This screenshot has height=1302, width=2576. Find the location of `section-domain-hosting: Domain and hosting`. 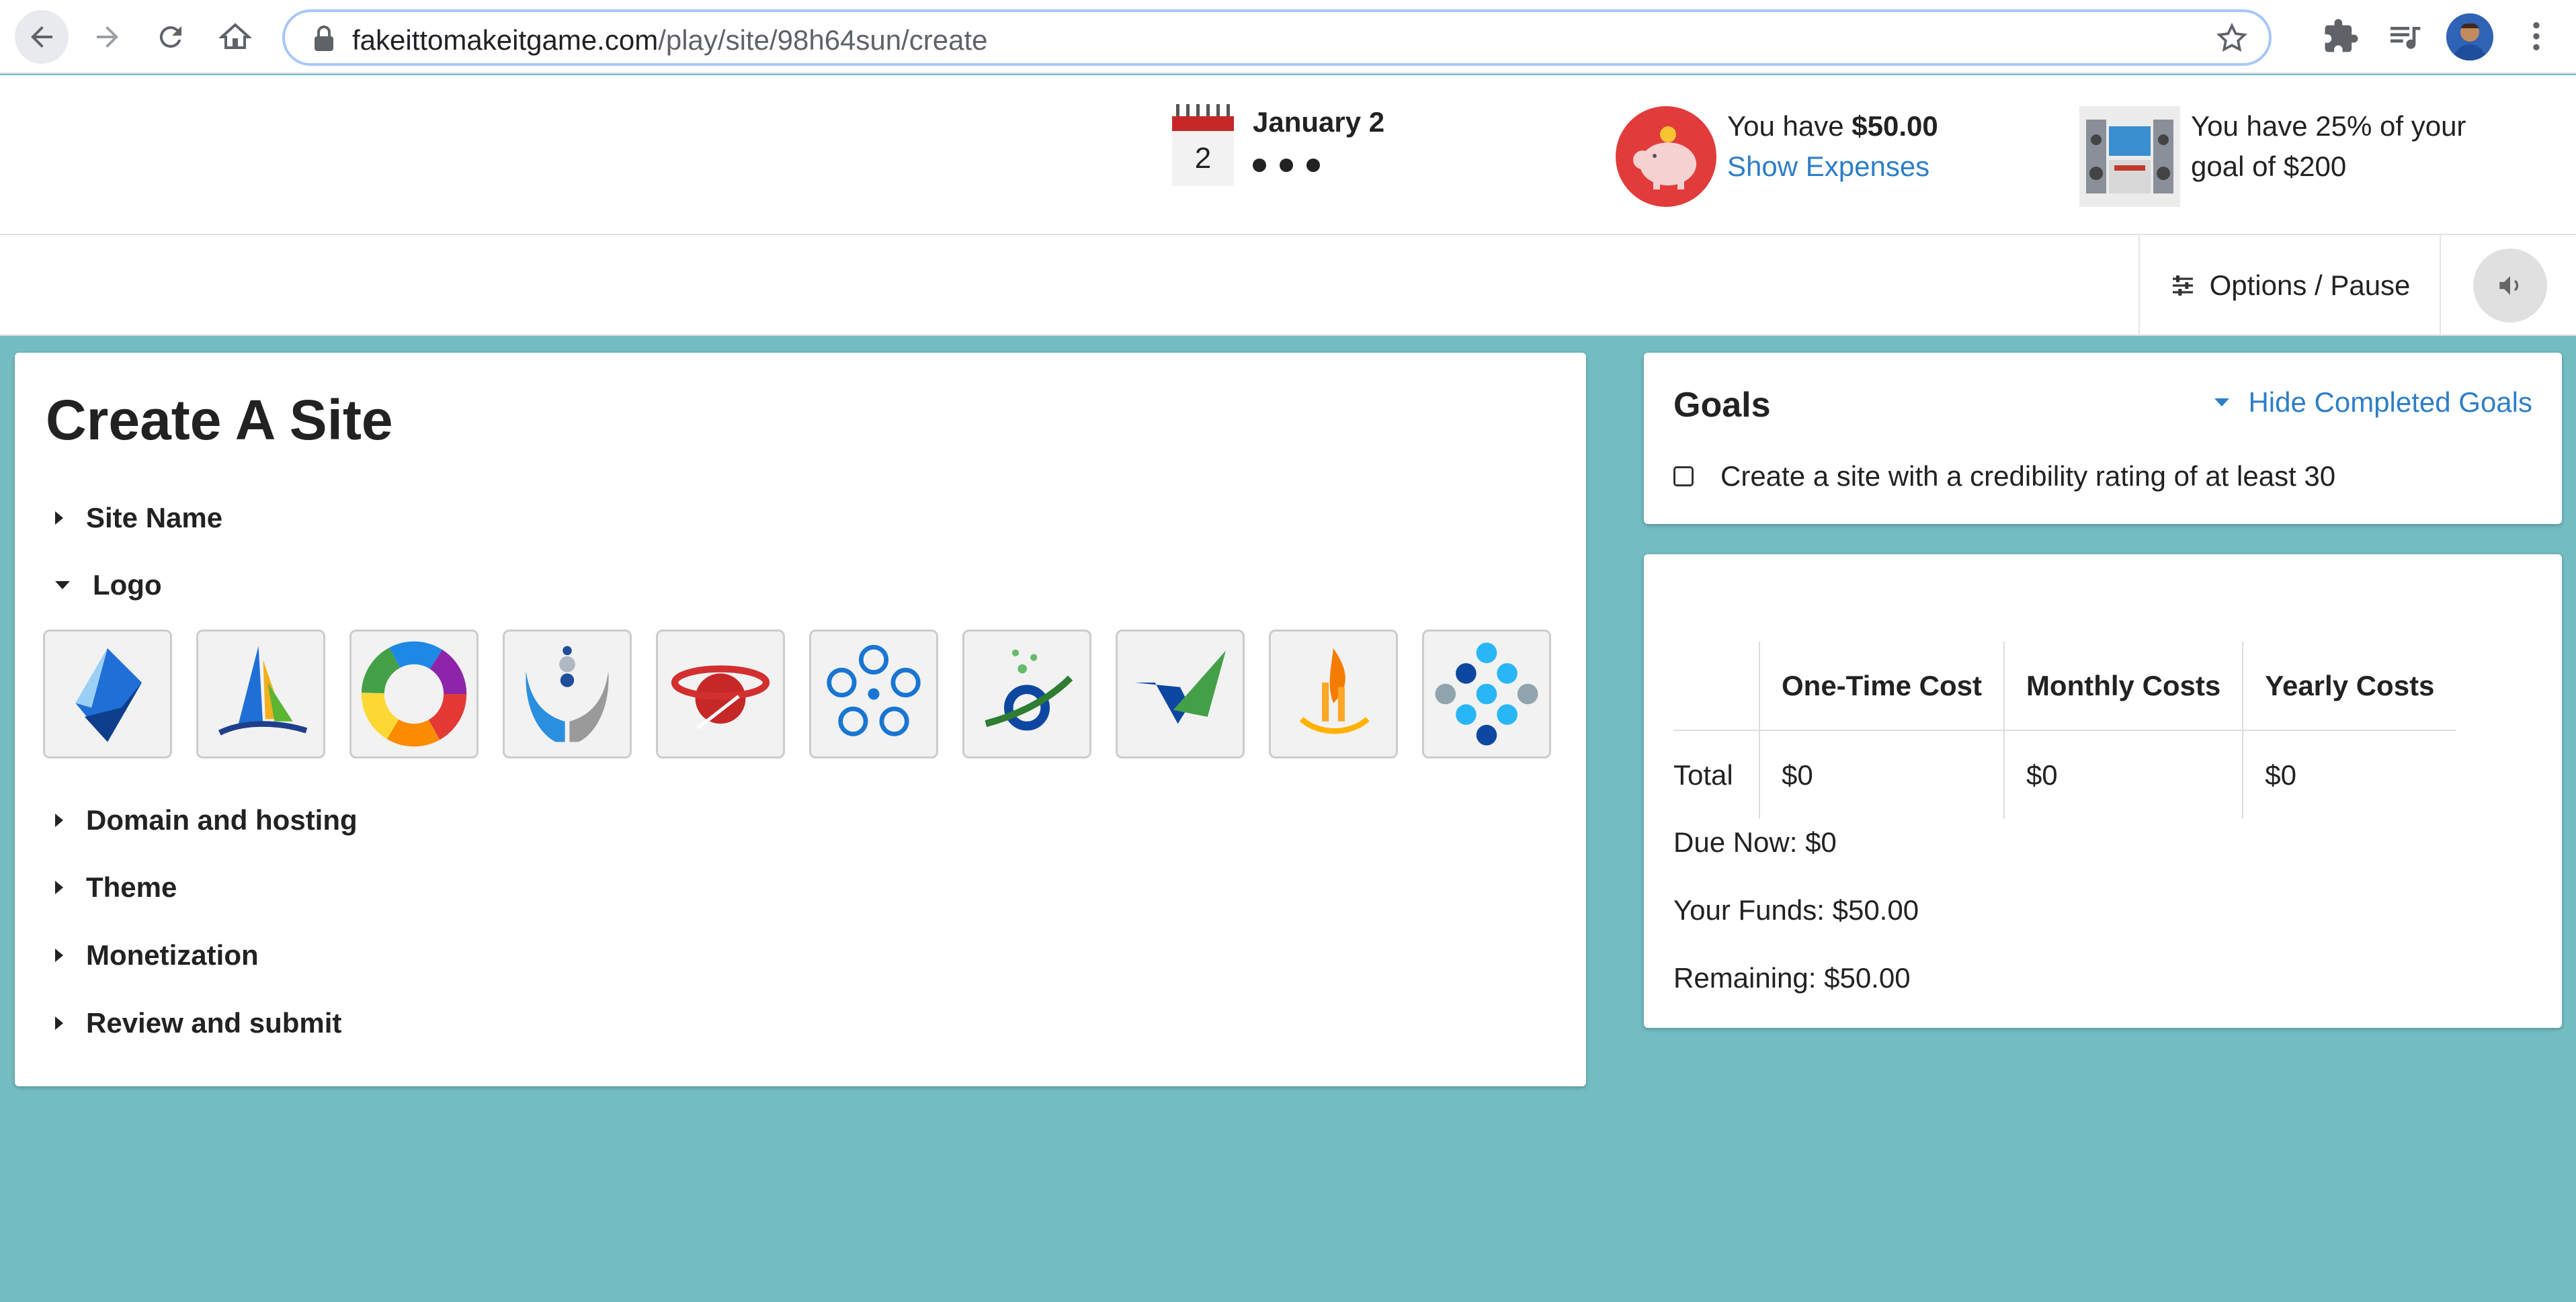

section-domain-hosting: Domain and hosting is located at coordinates (206, 820).